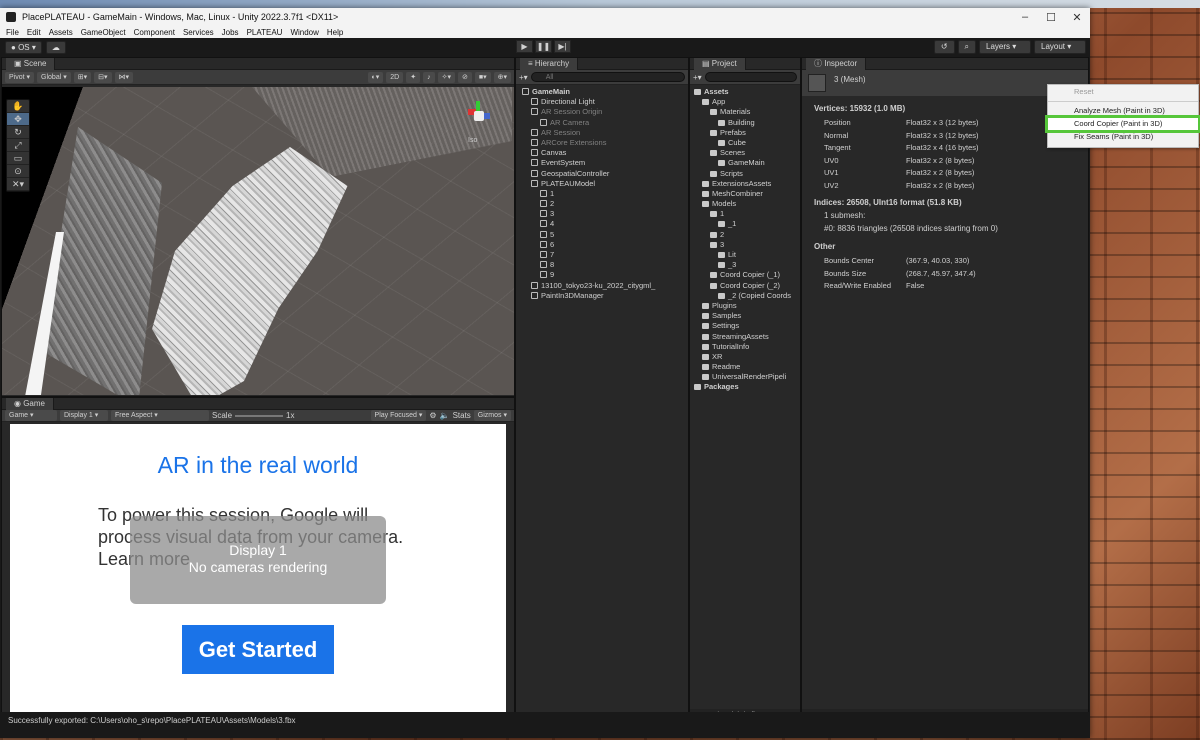 The width and height of the screenshot is (1200, 740). What do you see at coordinates (745, 357) in the screenshot?
I see `project-item: XR` at bounding box center [745, 357].